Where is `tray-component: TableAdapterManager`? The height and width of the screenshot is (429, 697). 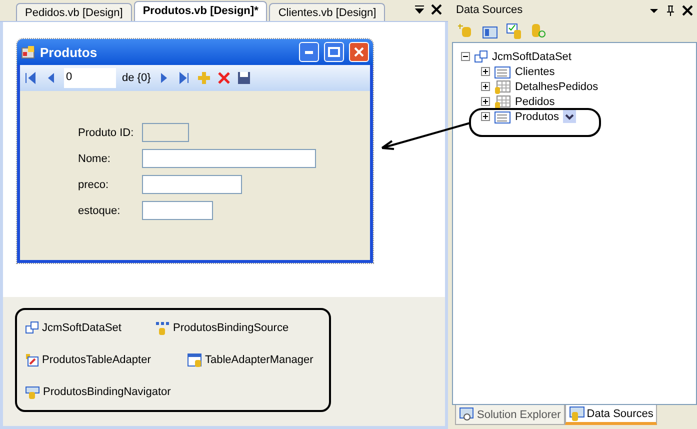
tray-component: TableAdapterManager is located at coordinates (250, 360).